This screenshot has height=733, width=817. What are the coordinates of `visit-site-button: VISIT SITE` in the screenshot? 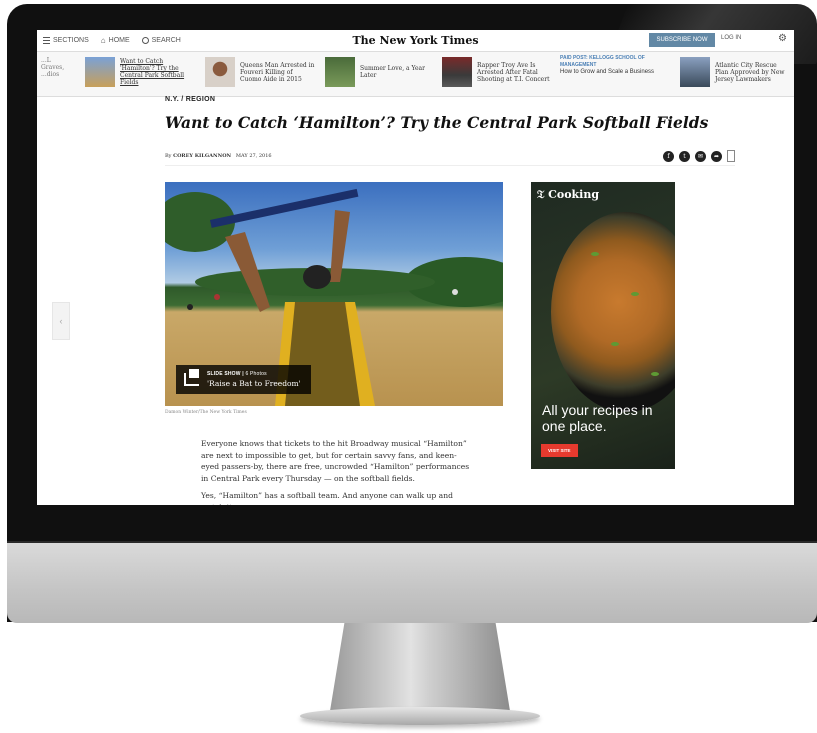 It's located at (559, 450).